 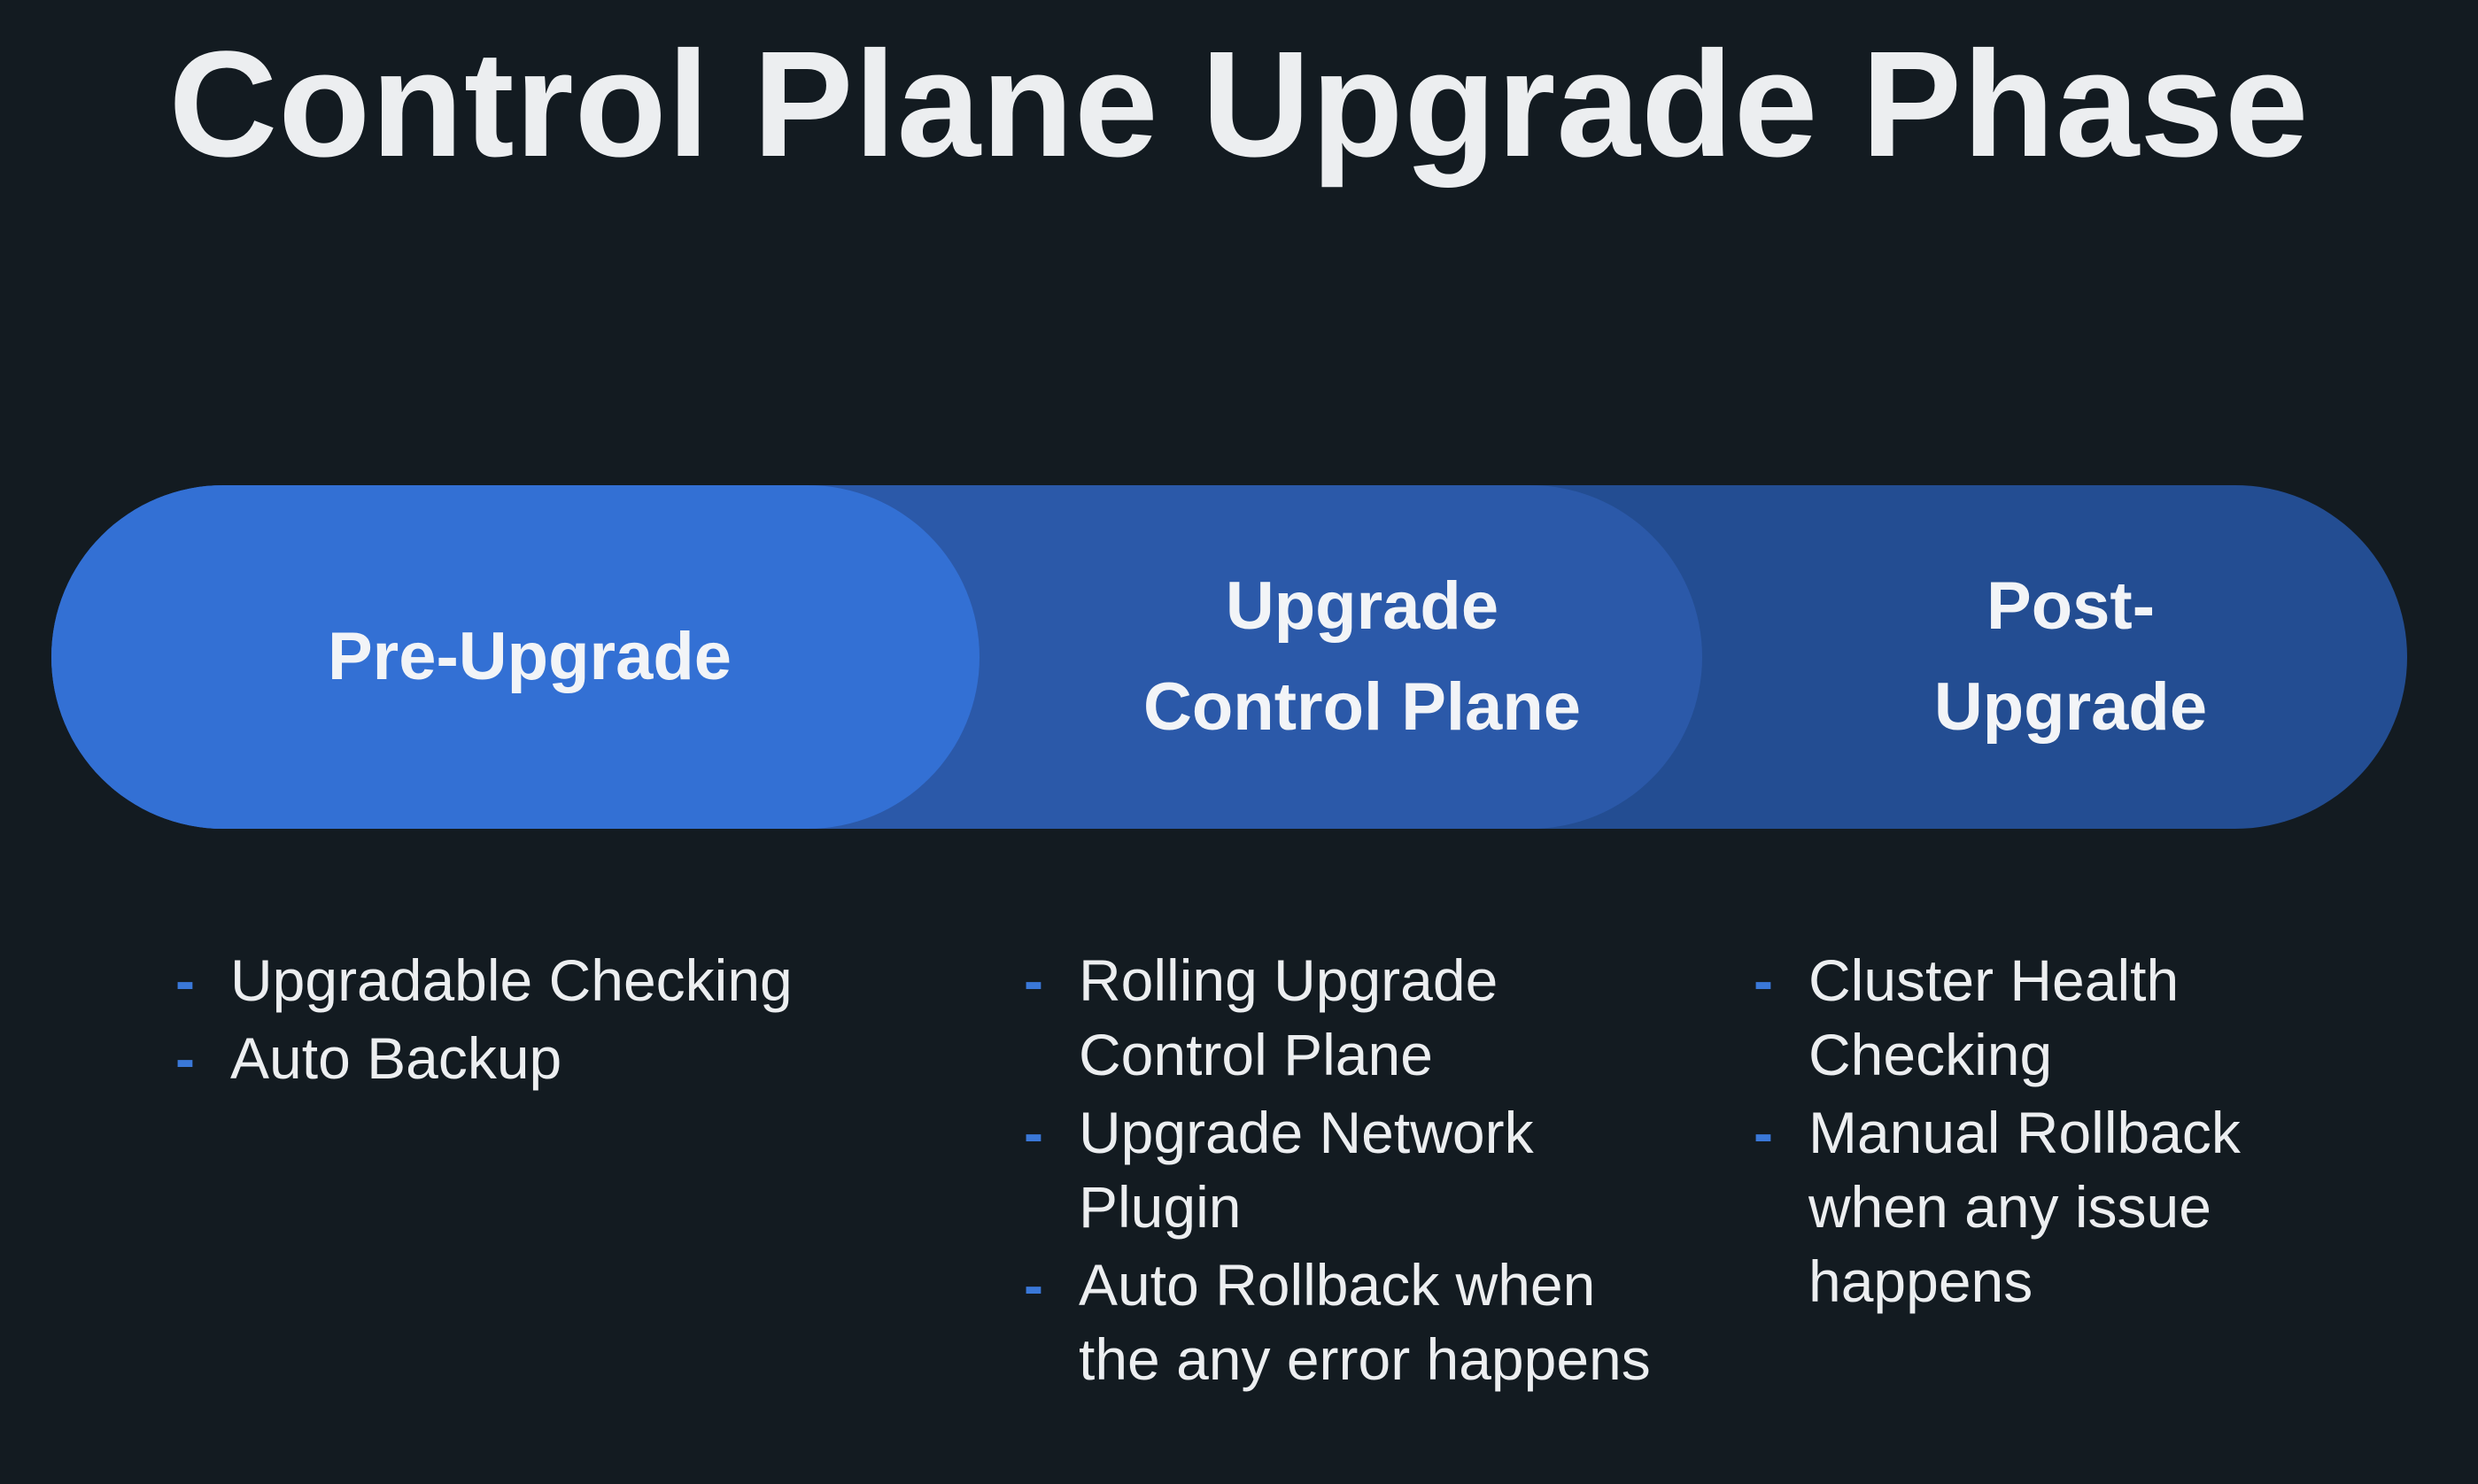 What do you see at coordinates (1994, 1017) in the screenshot?
I see `list-item-text: Cluster Health Checking` at bounding box center [1994, 1017].